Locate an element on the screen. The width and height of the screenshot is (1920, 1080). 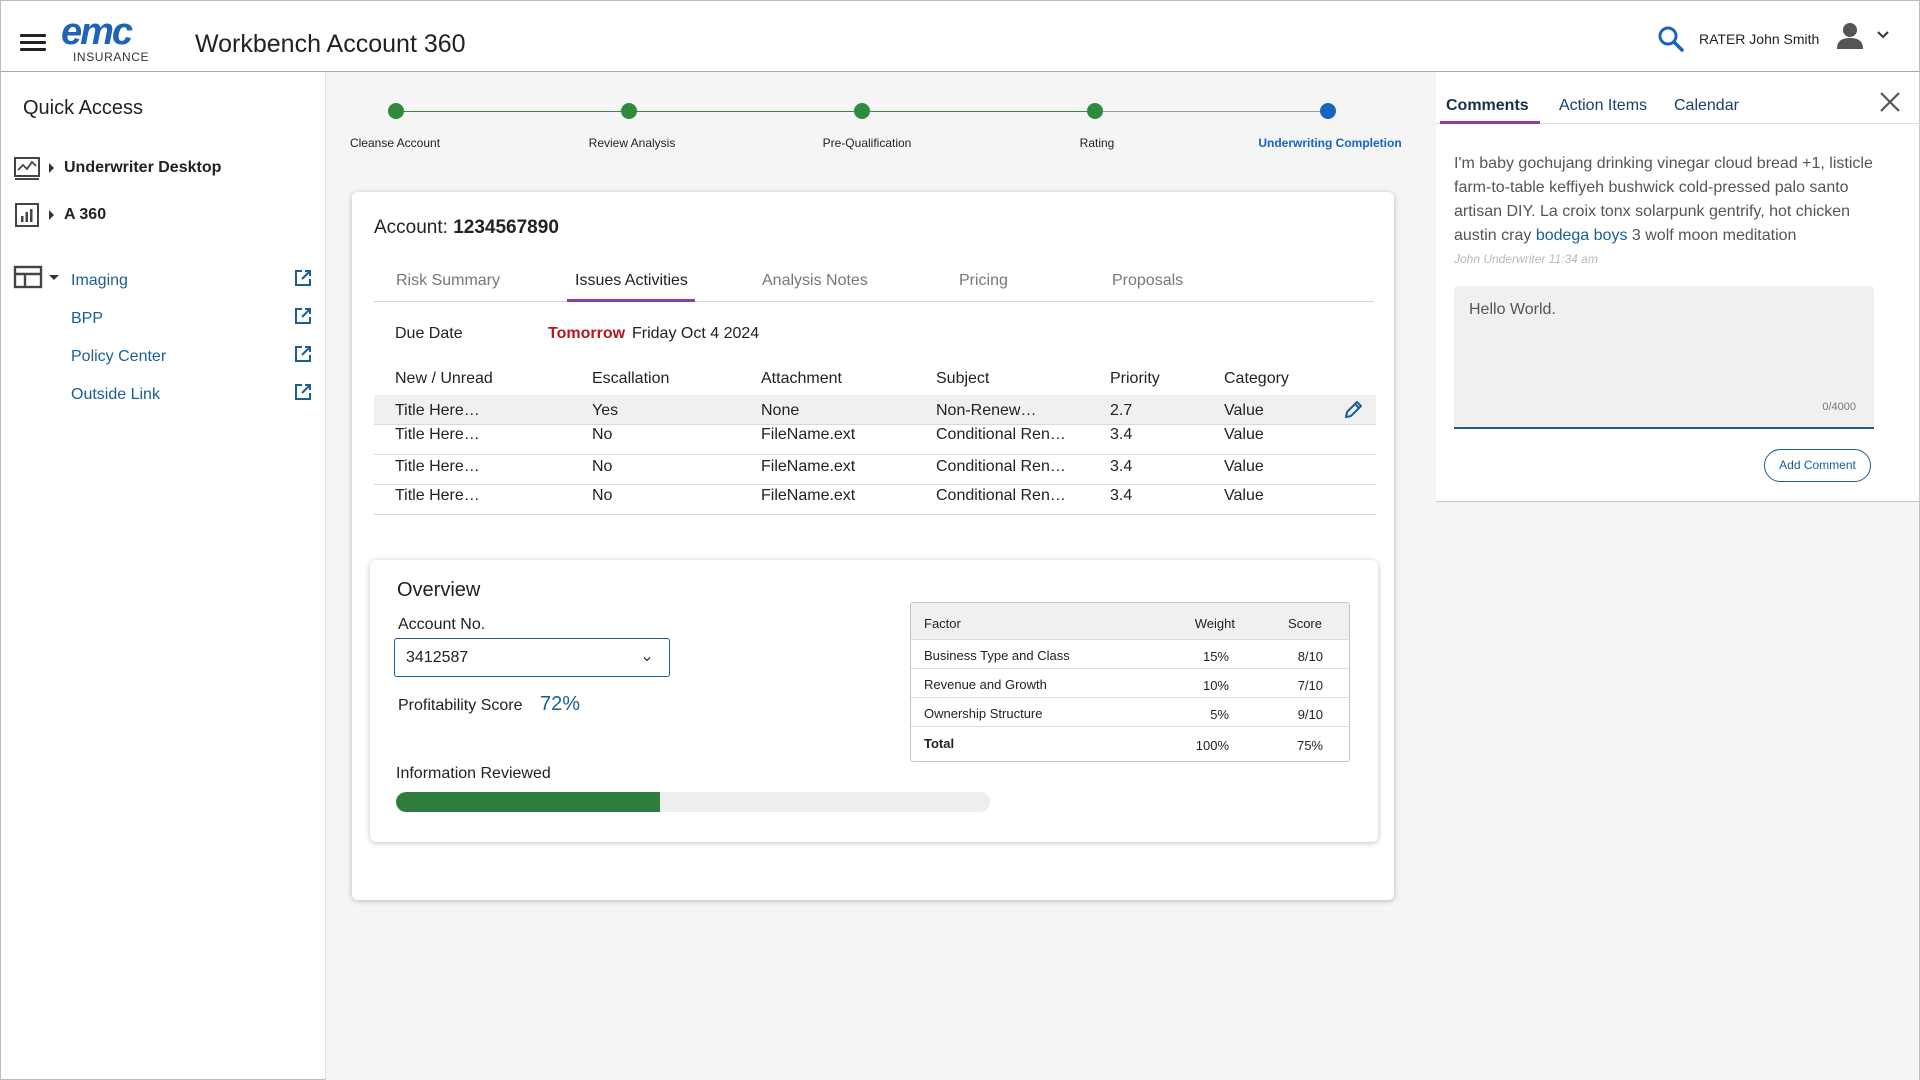
column-header: Score is located at coordinates (1305, 623).